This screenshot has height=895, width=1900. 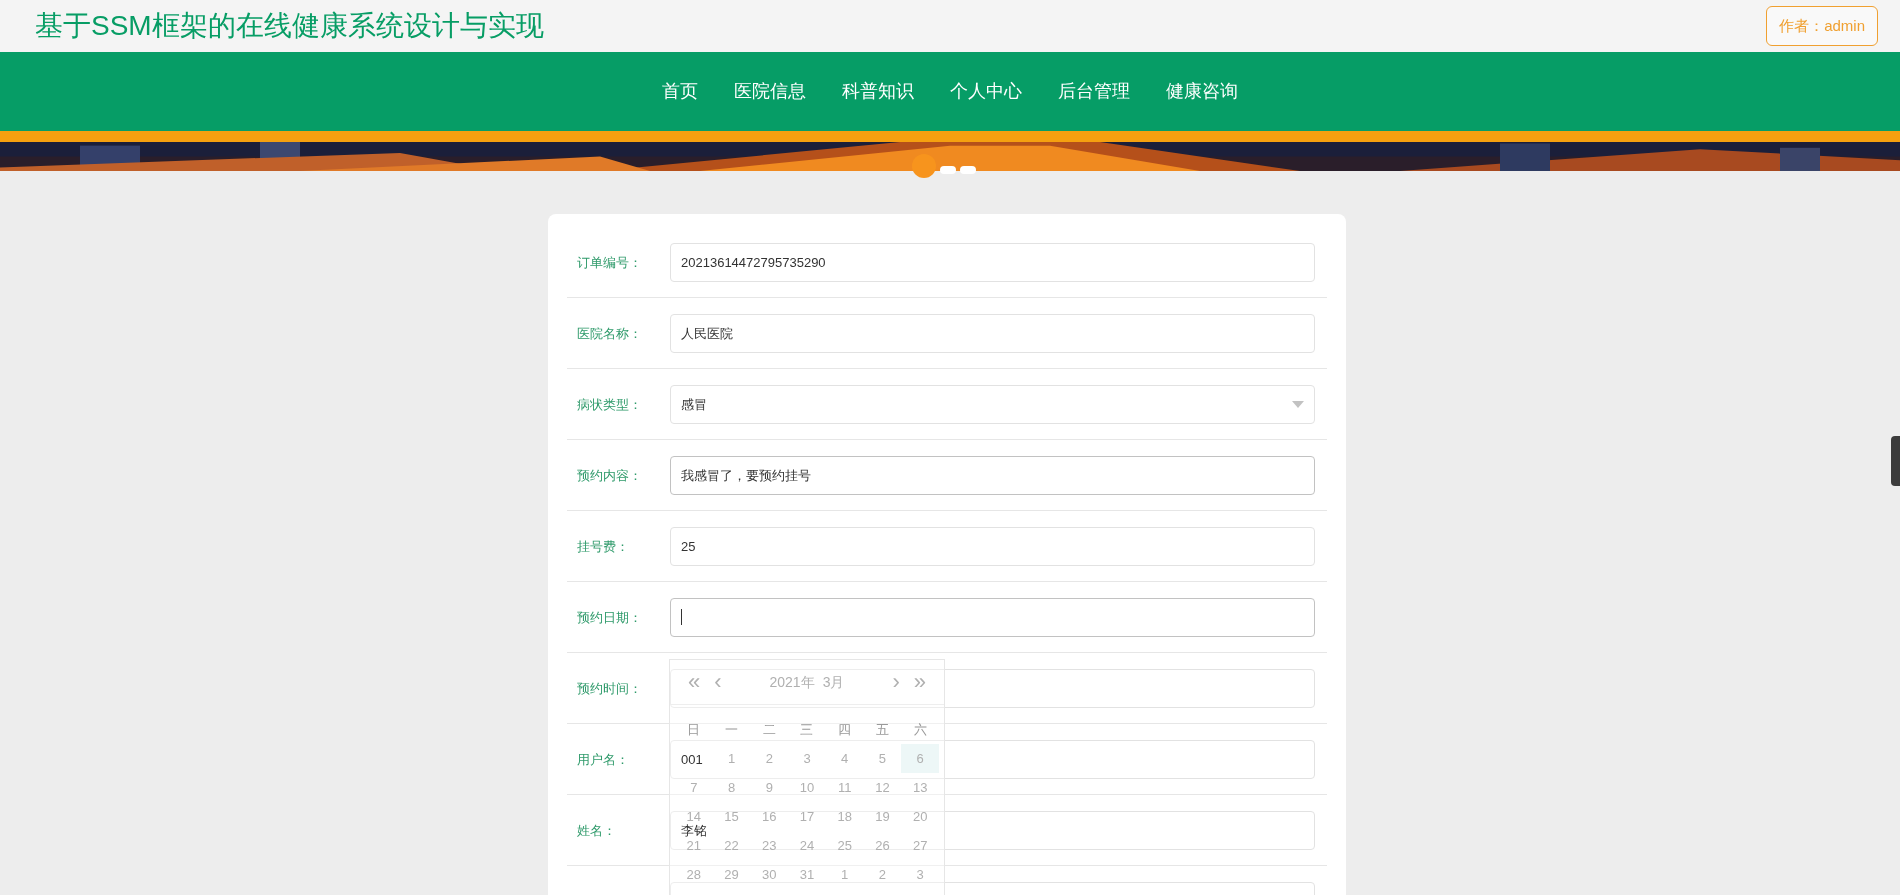 I want to click on day-number: 12, so click(x=882, y=787).